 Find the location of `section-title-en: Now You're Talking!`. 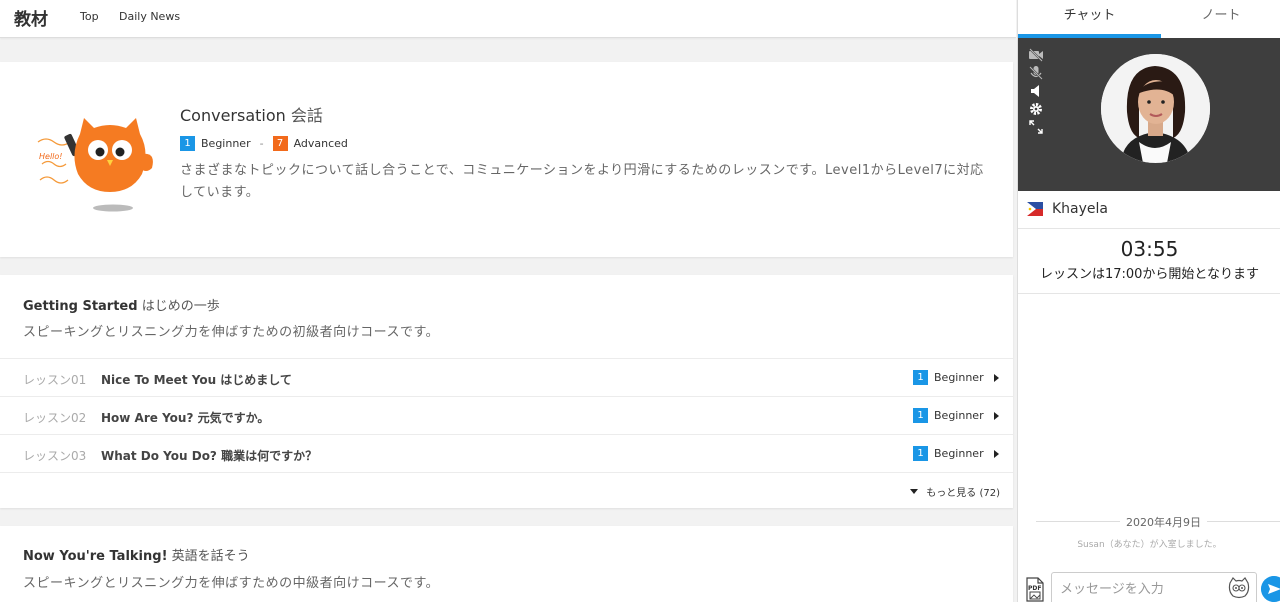

section-title-en: Now You're Talking! is located at coordinates (95, 556).